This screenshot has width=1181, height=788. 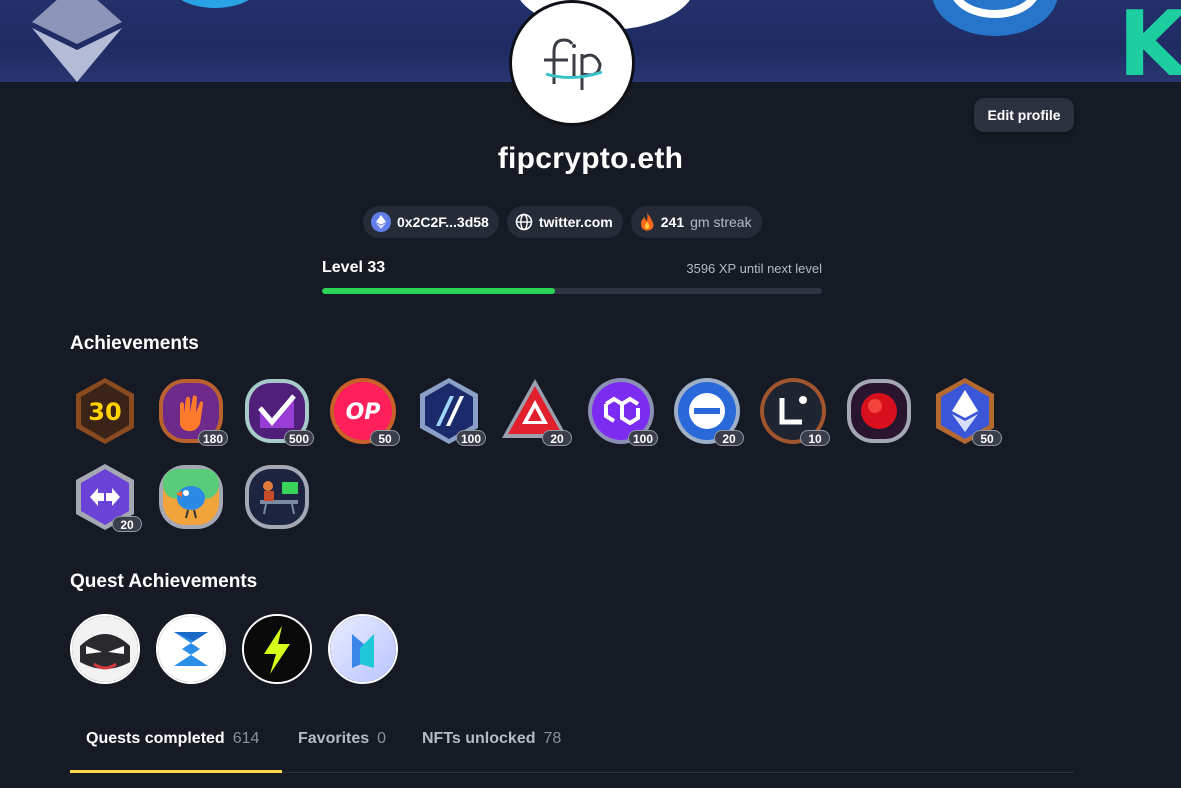 I want to click on fip-logo-icon, so click(x=573, y=64).